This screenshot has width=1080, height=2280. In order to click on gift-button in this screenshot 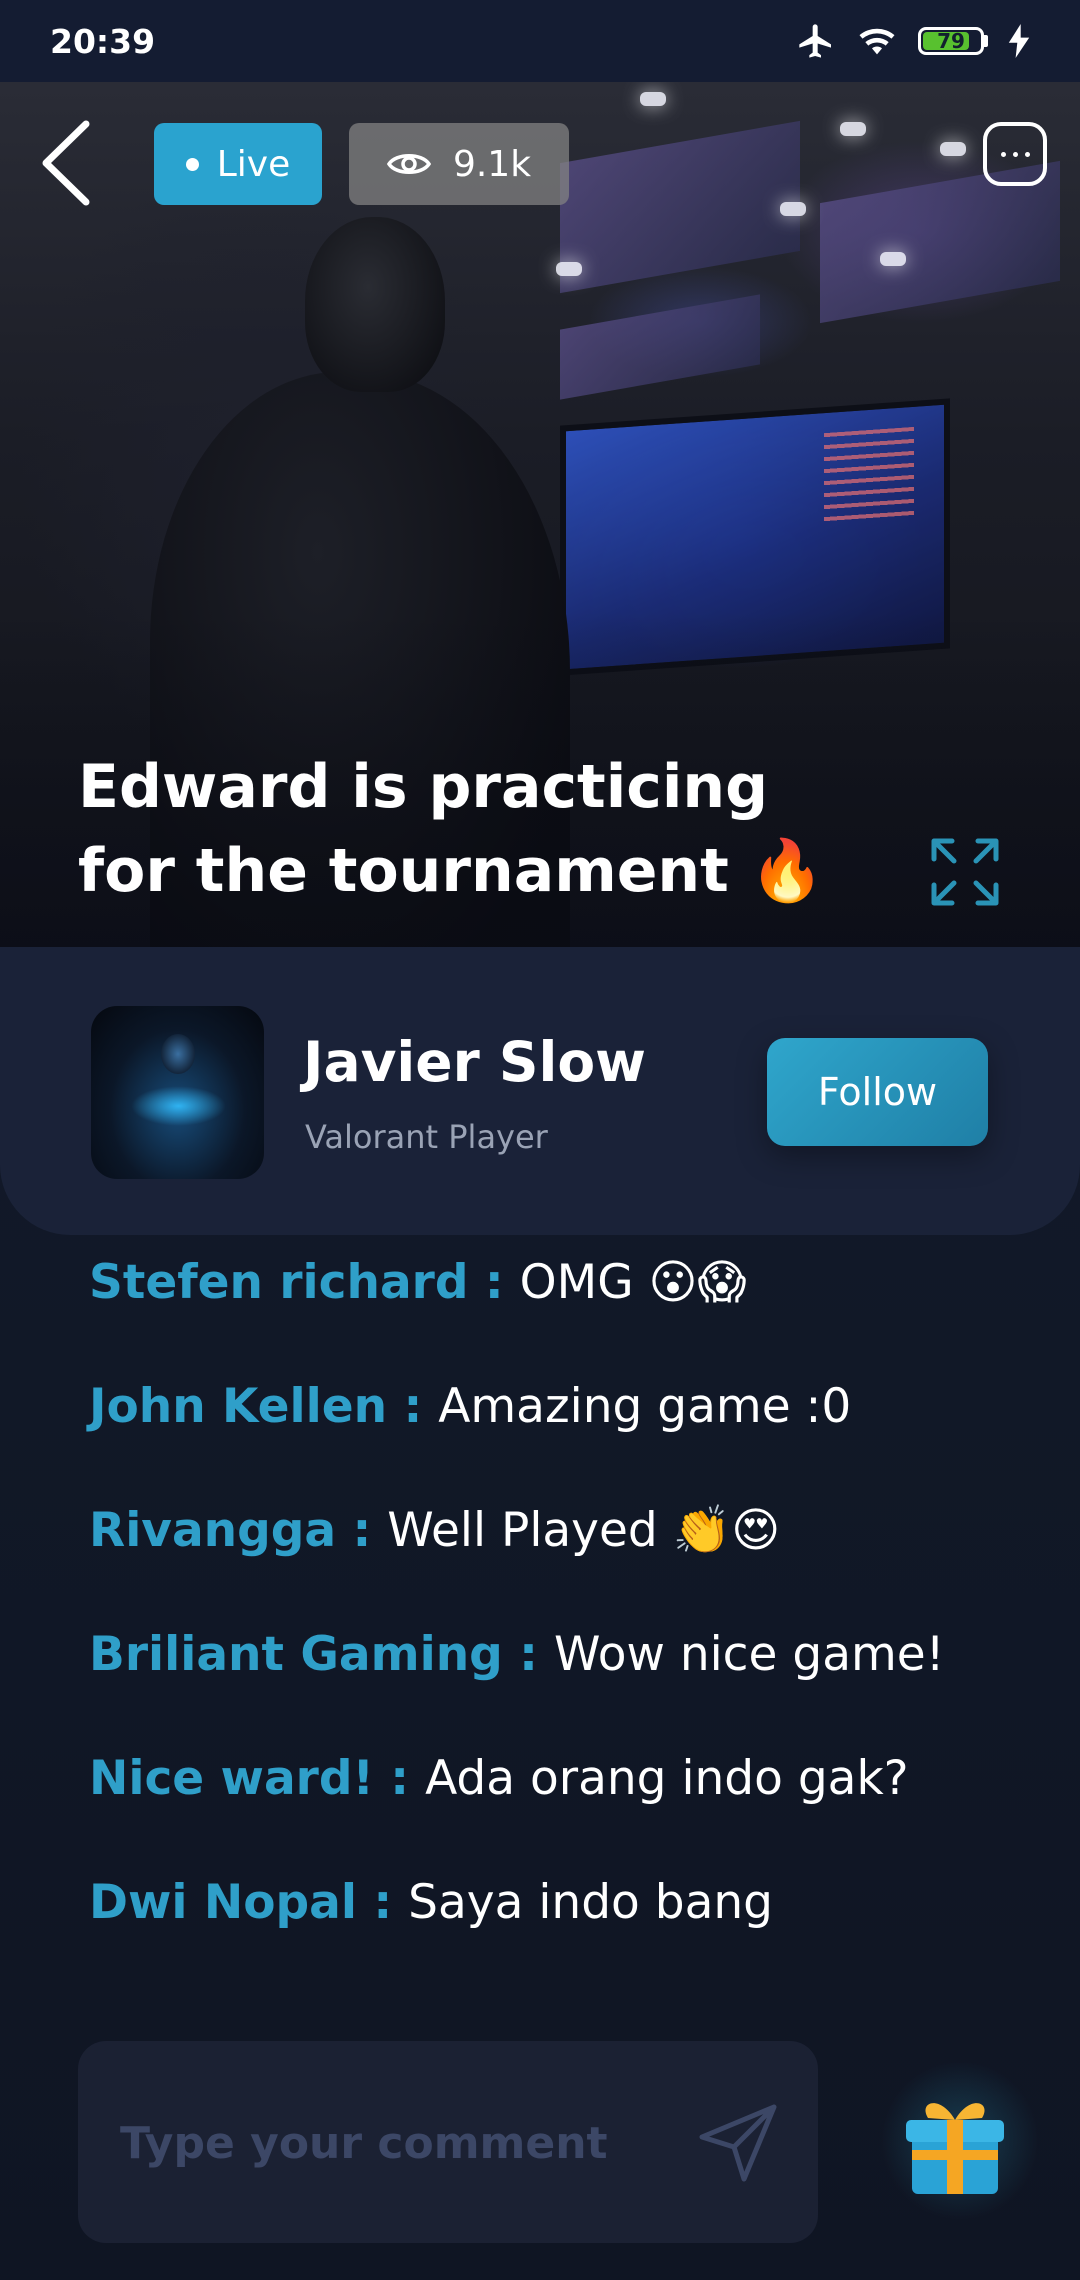, I will do `click(955, 2143)`.